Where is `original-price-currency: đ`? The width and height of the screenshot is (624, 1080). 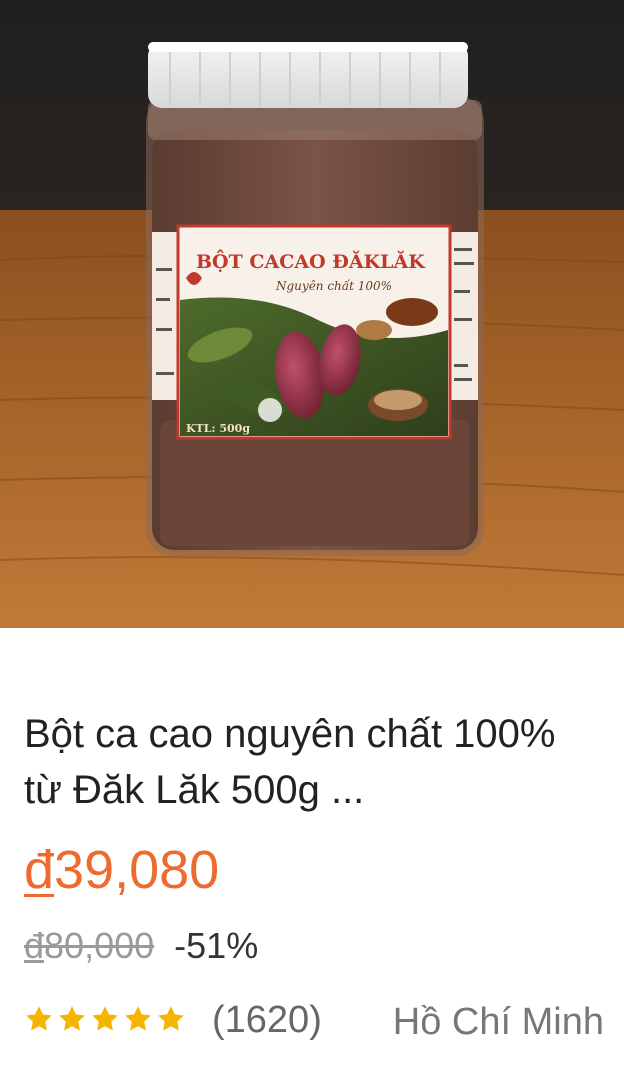
original-price-currency: đ is located at coordinates (34, 945).